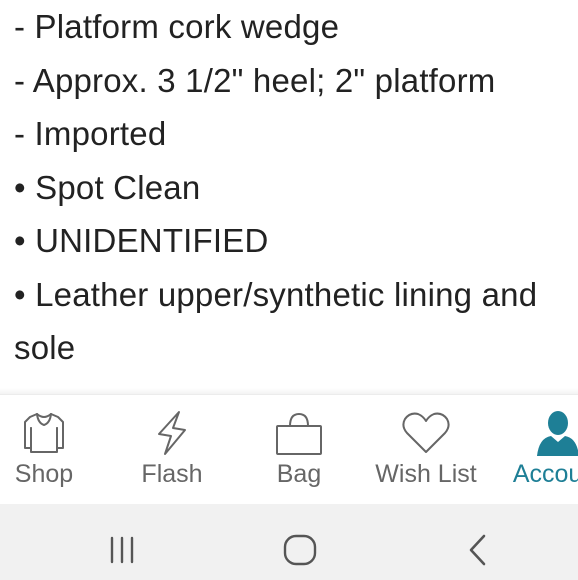  Describe the element at coordinates (426, 474) in the screenshot. I see `tab-label: Wish List` at that location.